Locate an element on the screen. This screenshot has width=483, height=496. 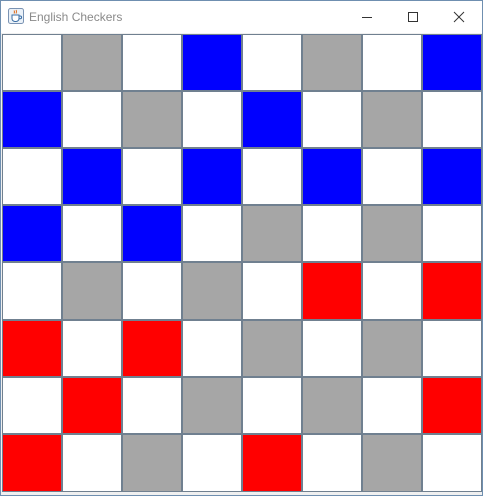
maximize-button is located at coordinates (413, 17).